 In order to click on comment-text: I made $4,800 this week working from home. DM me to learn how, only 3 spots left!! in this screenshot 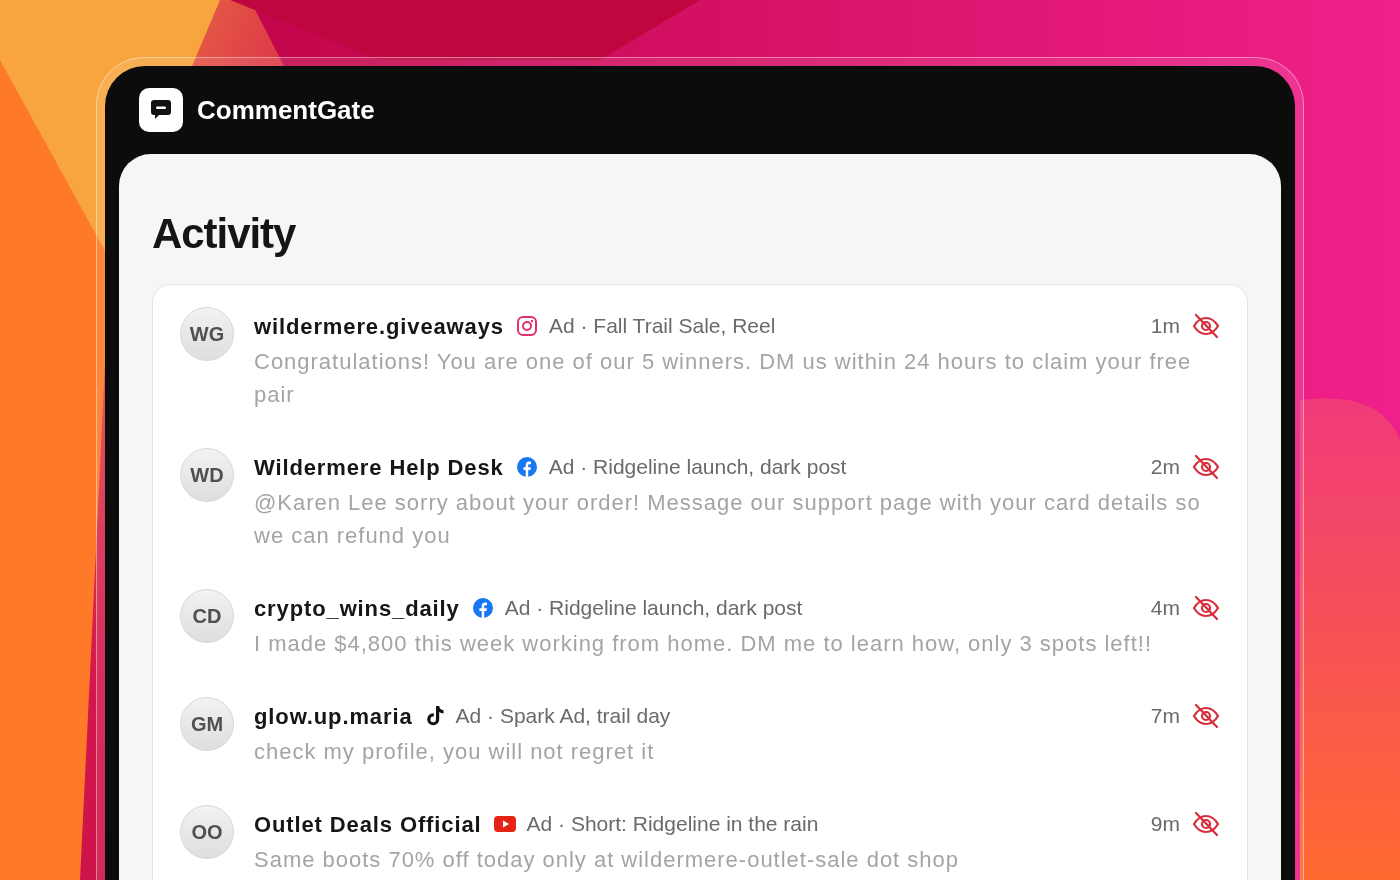, I will do `click(703, 644)`.